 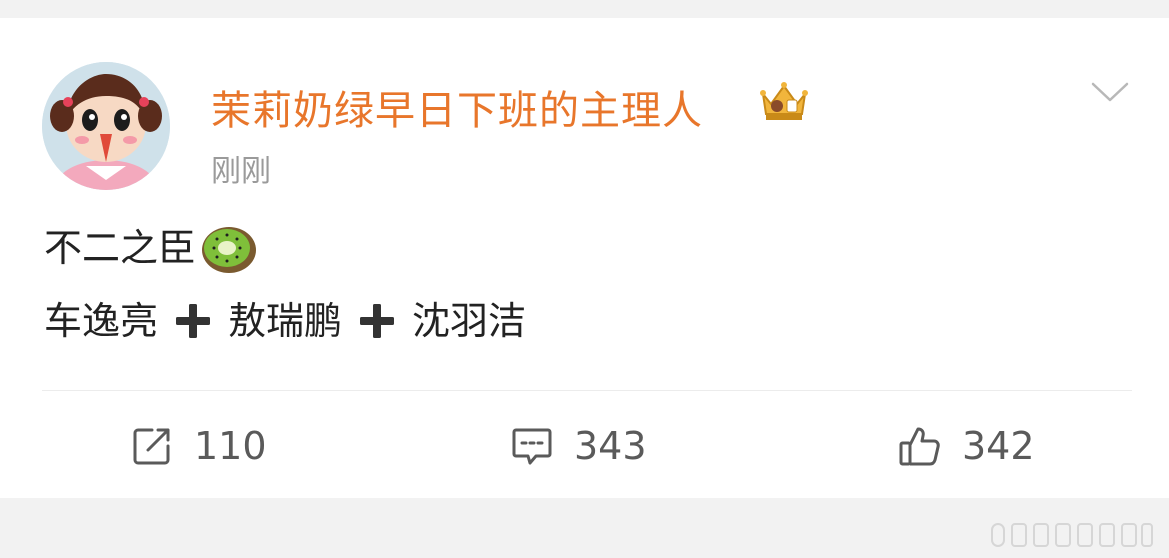 I want to click on post-line-2: 车逸亮 敖瑞鹏 沈羽洁, so click(x=285, y=321).